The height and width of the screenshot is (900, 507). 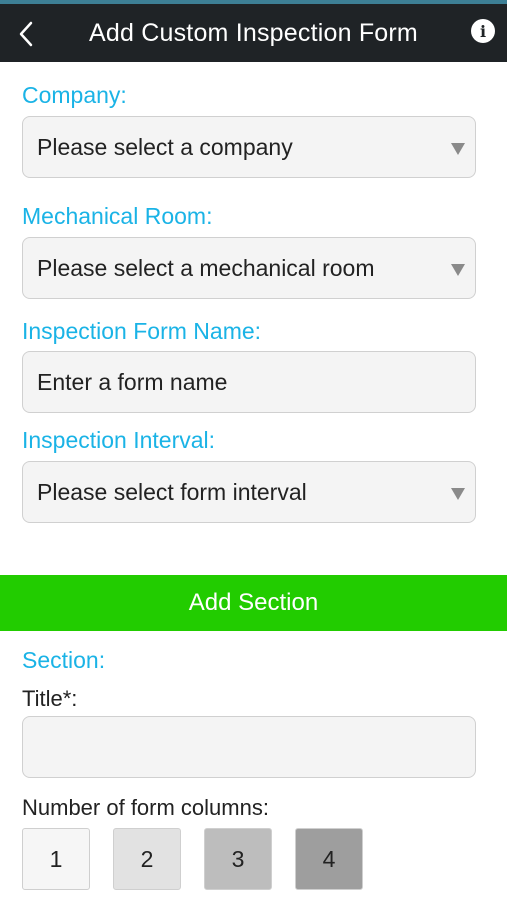 I want to click on column-option-3: 3, so click(x=238, y=859).